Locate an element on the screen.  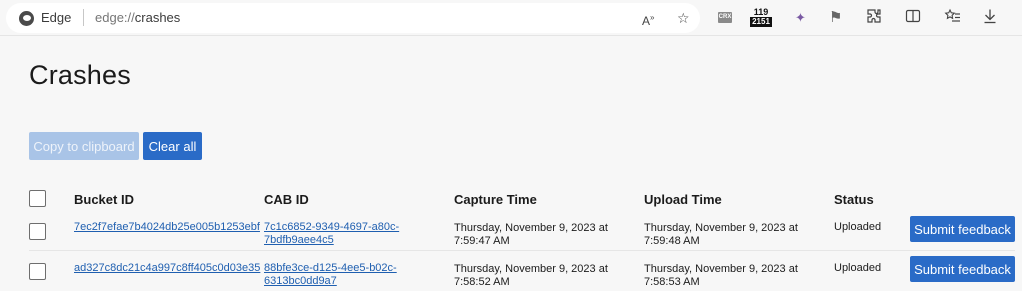
favorite-star-icon: ☆ is located at coordinates (683, 18).